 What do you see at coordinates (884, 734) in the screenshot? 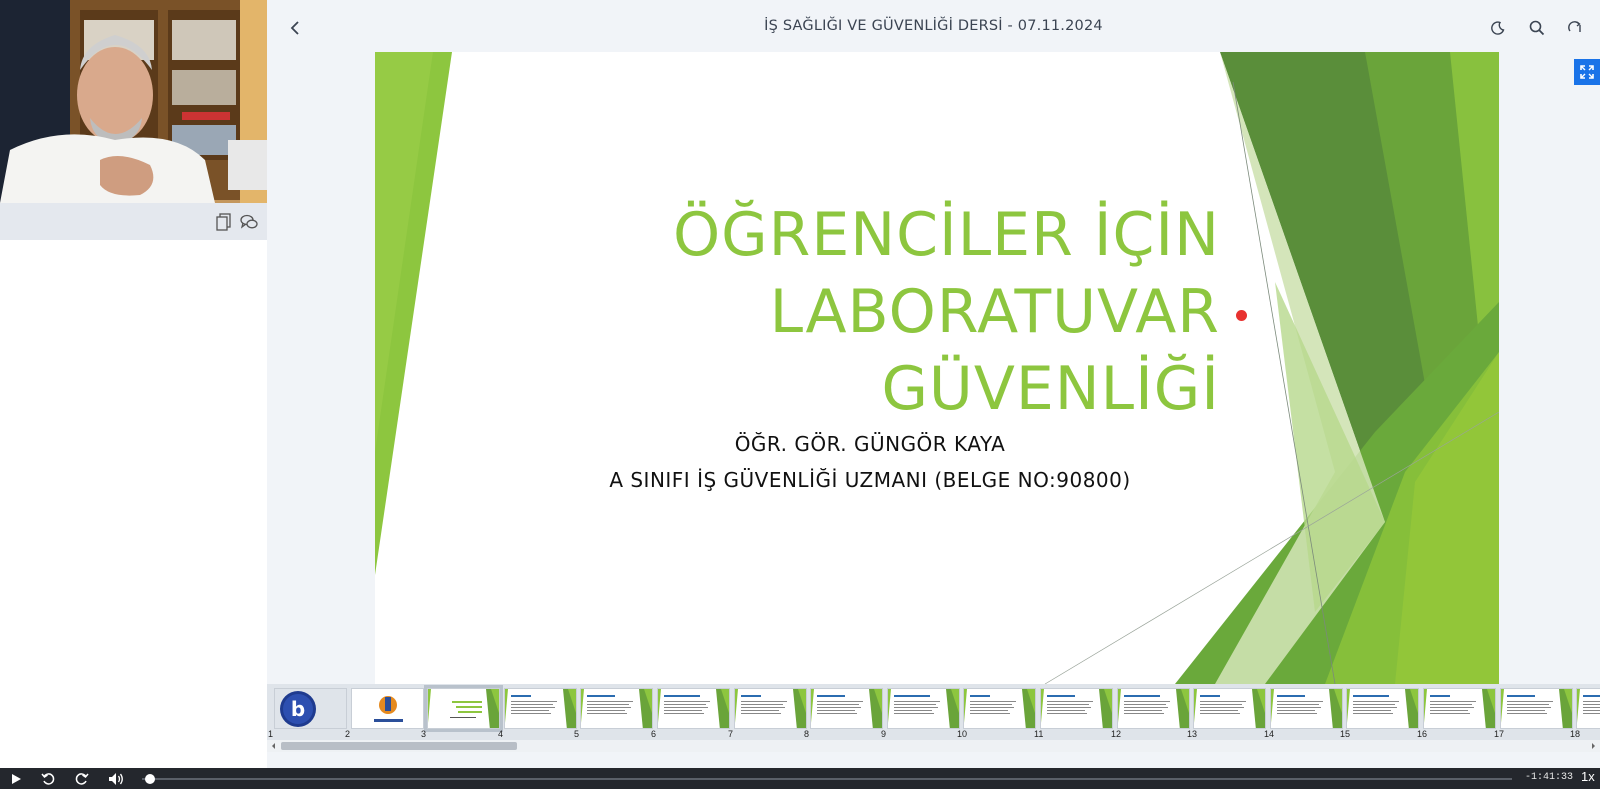
I see `thumbnail-number: 9` at bounding box center [884, 734].